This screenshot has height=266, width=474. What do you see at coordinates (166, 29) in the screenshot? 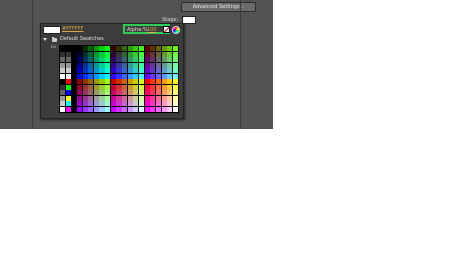
I see `no-color-icon` at bounding box center [166, 29].